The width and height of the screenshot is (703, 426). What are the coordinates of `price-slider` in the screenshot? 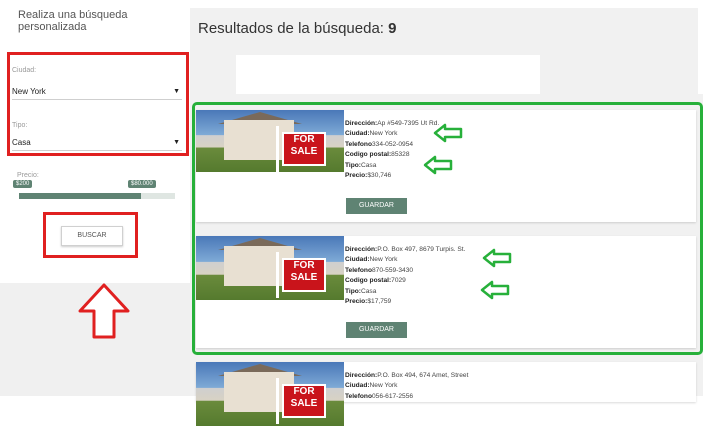 It's located at (97, 196).